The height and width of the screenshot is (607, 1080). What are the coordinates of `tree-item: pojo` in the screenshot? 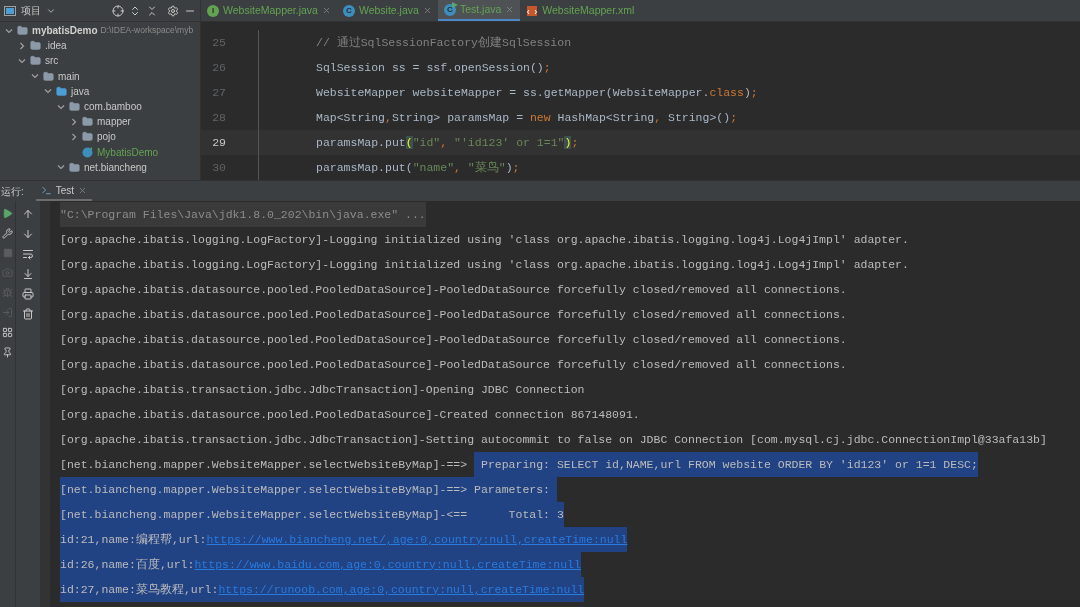 It's located at (106, 137).